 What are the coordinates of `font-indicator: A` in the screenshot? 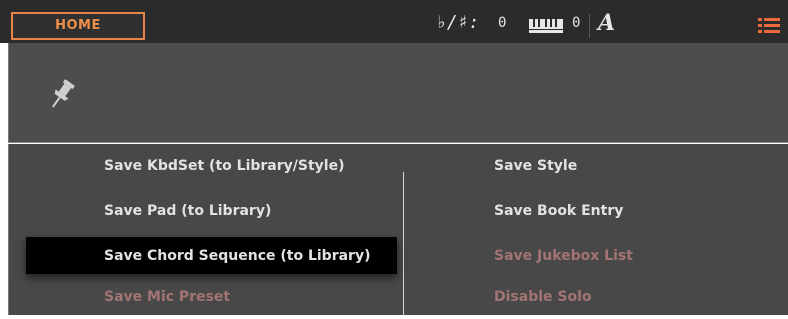 It's located at (607, 23).